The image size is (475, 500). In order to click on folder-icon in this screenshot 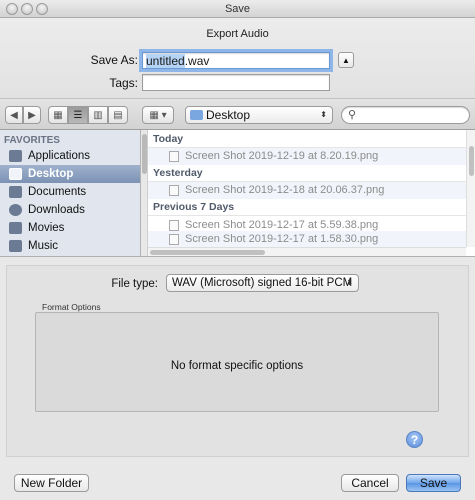, I will do `click(196, 115)`.